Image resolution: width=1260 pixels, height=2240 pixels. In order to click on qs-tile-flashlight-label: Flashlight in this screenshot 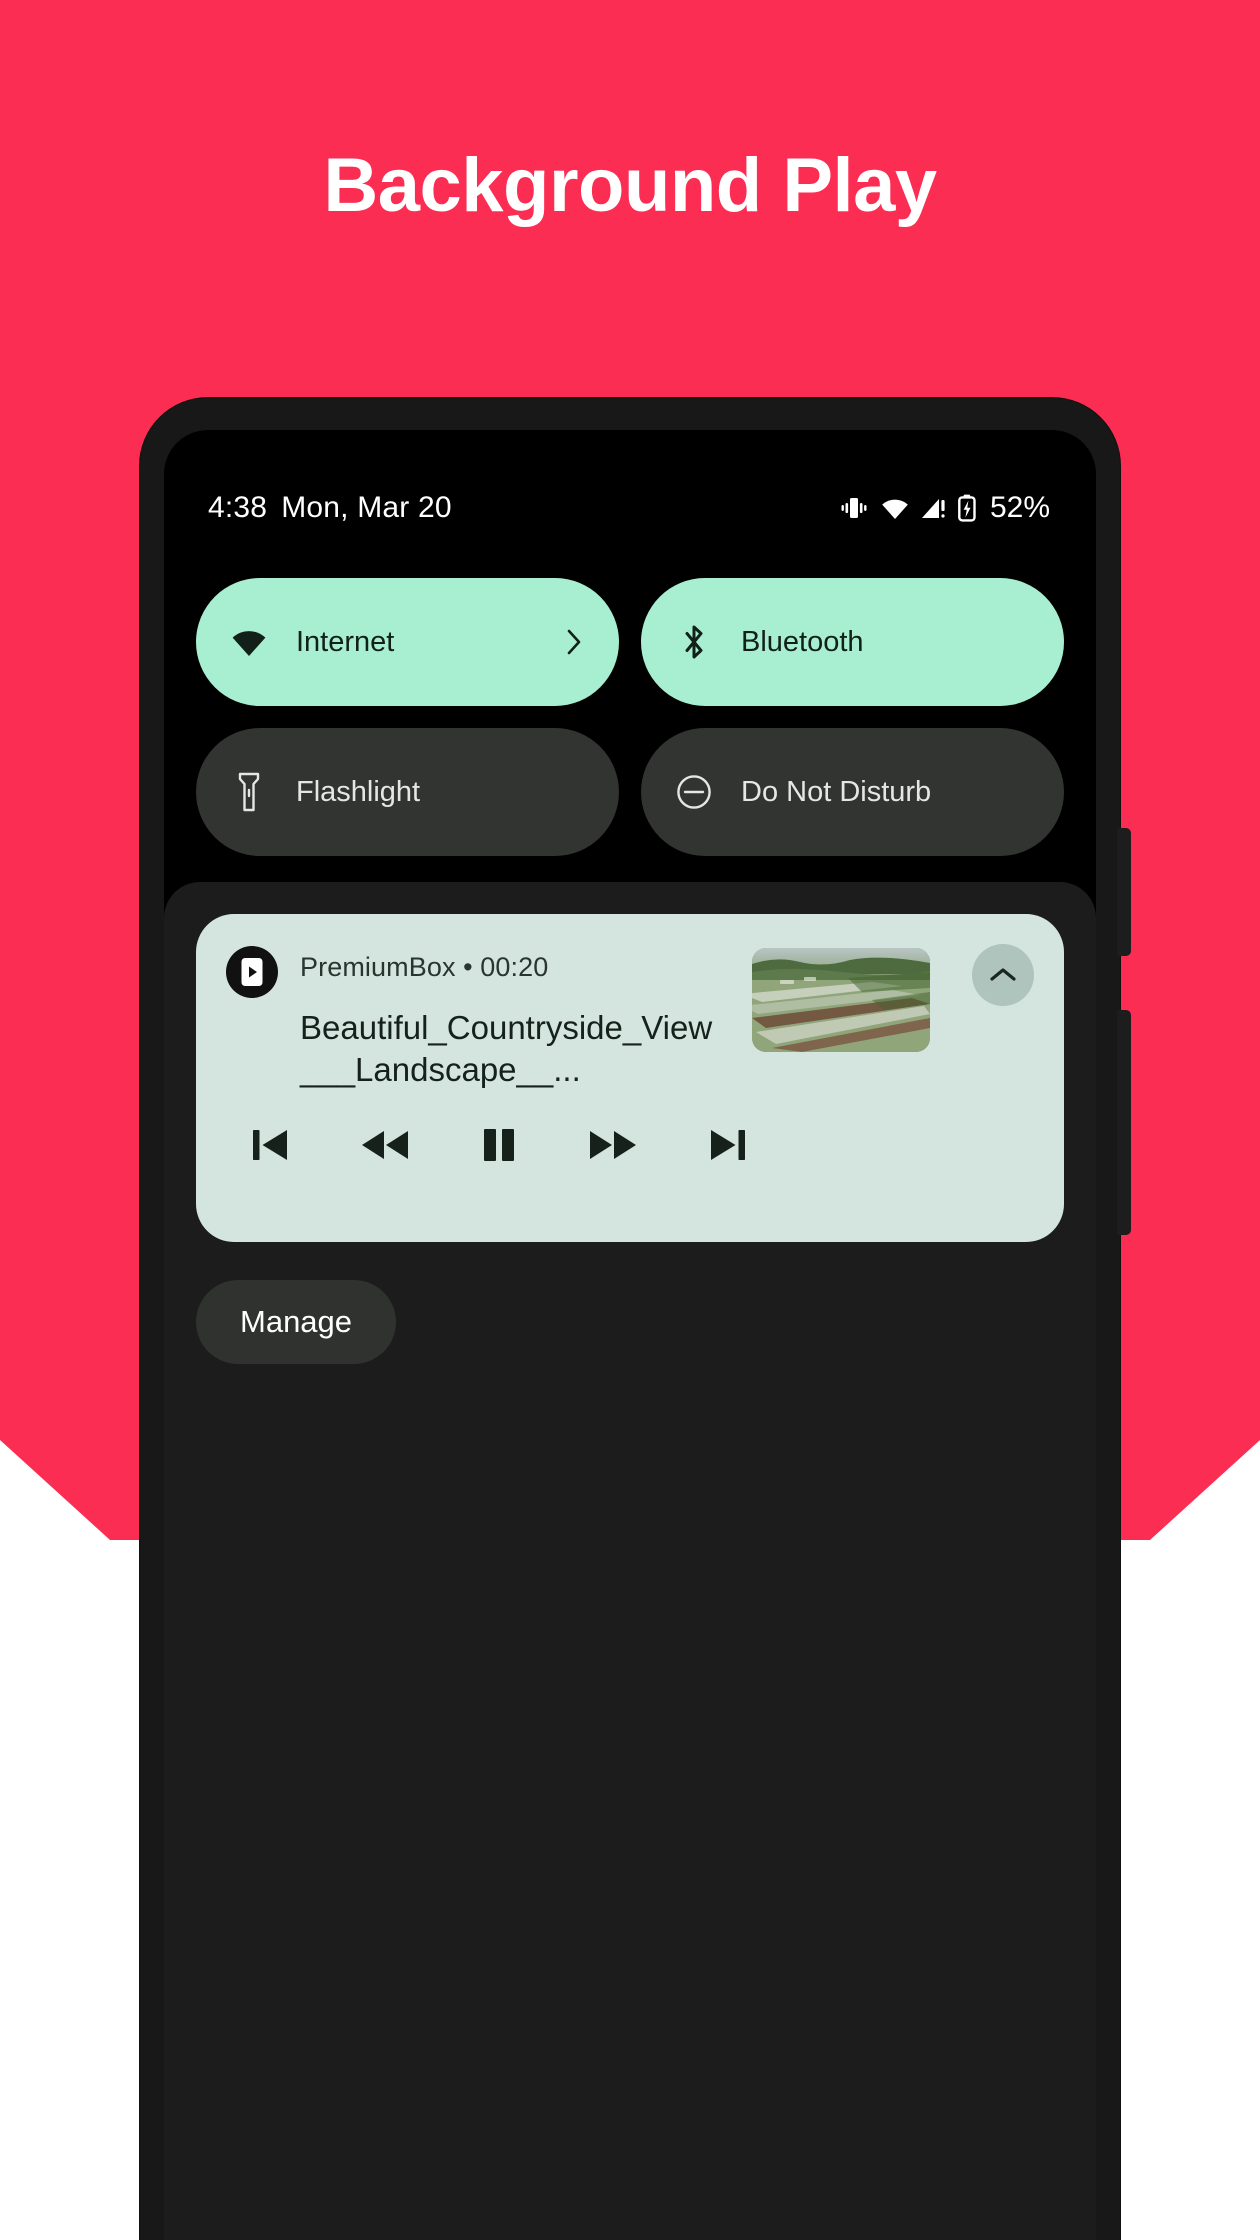, I will do `click(358, 791)`.